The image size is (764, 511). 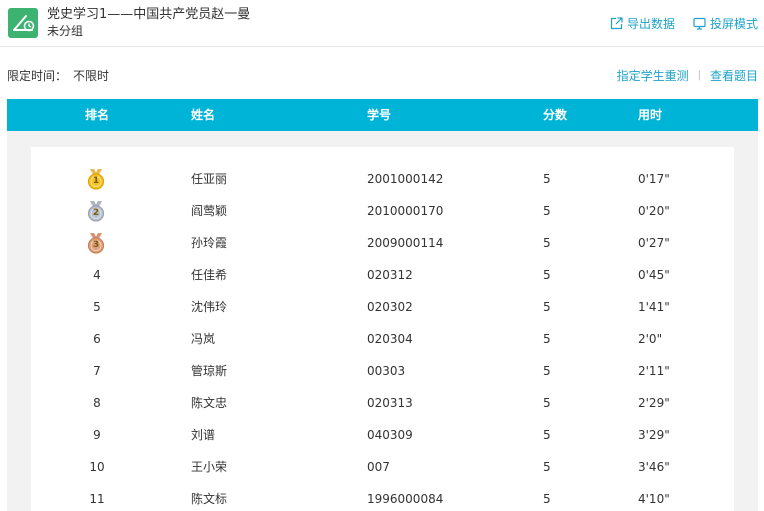 I want to click on table-row: 11 陈文标 1996000084 5 4'10", so click(x=382, y=497).